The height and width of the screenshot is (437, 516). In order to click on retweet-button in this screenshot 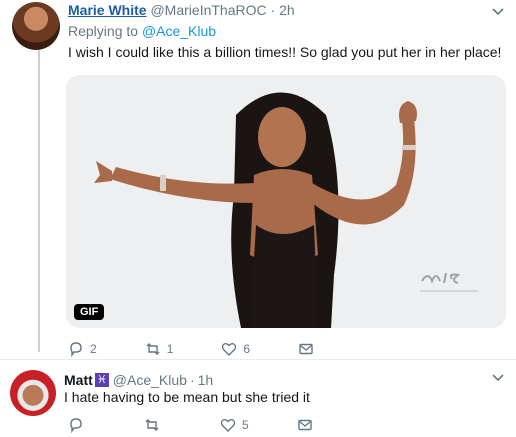, I will do `click(158, 425)`.